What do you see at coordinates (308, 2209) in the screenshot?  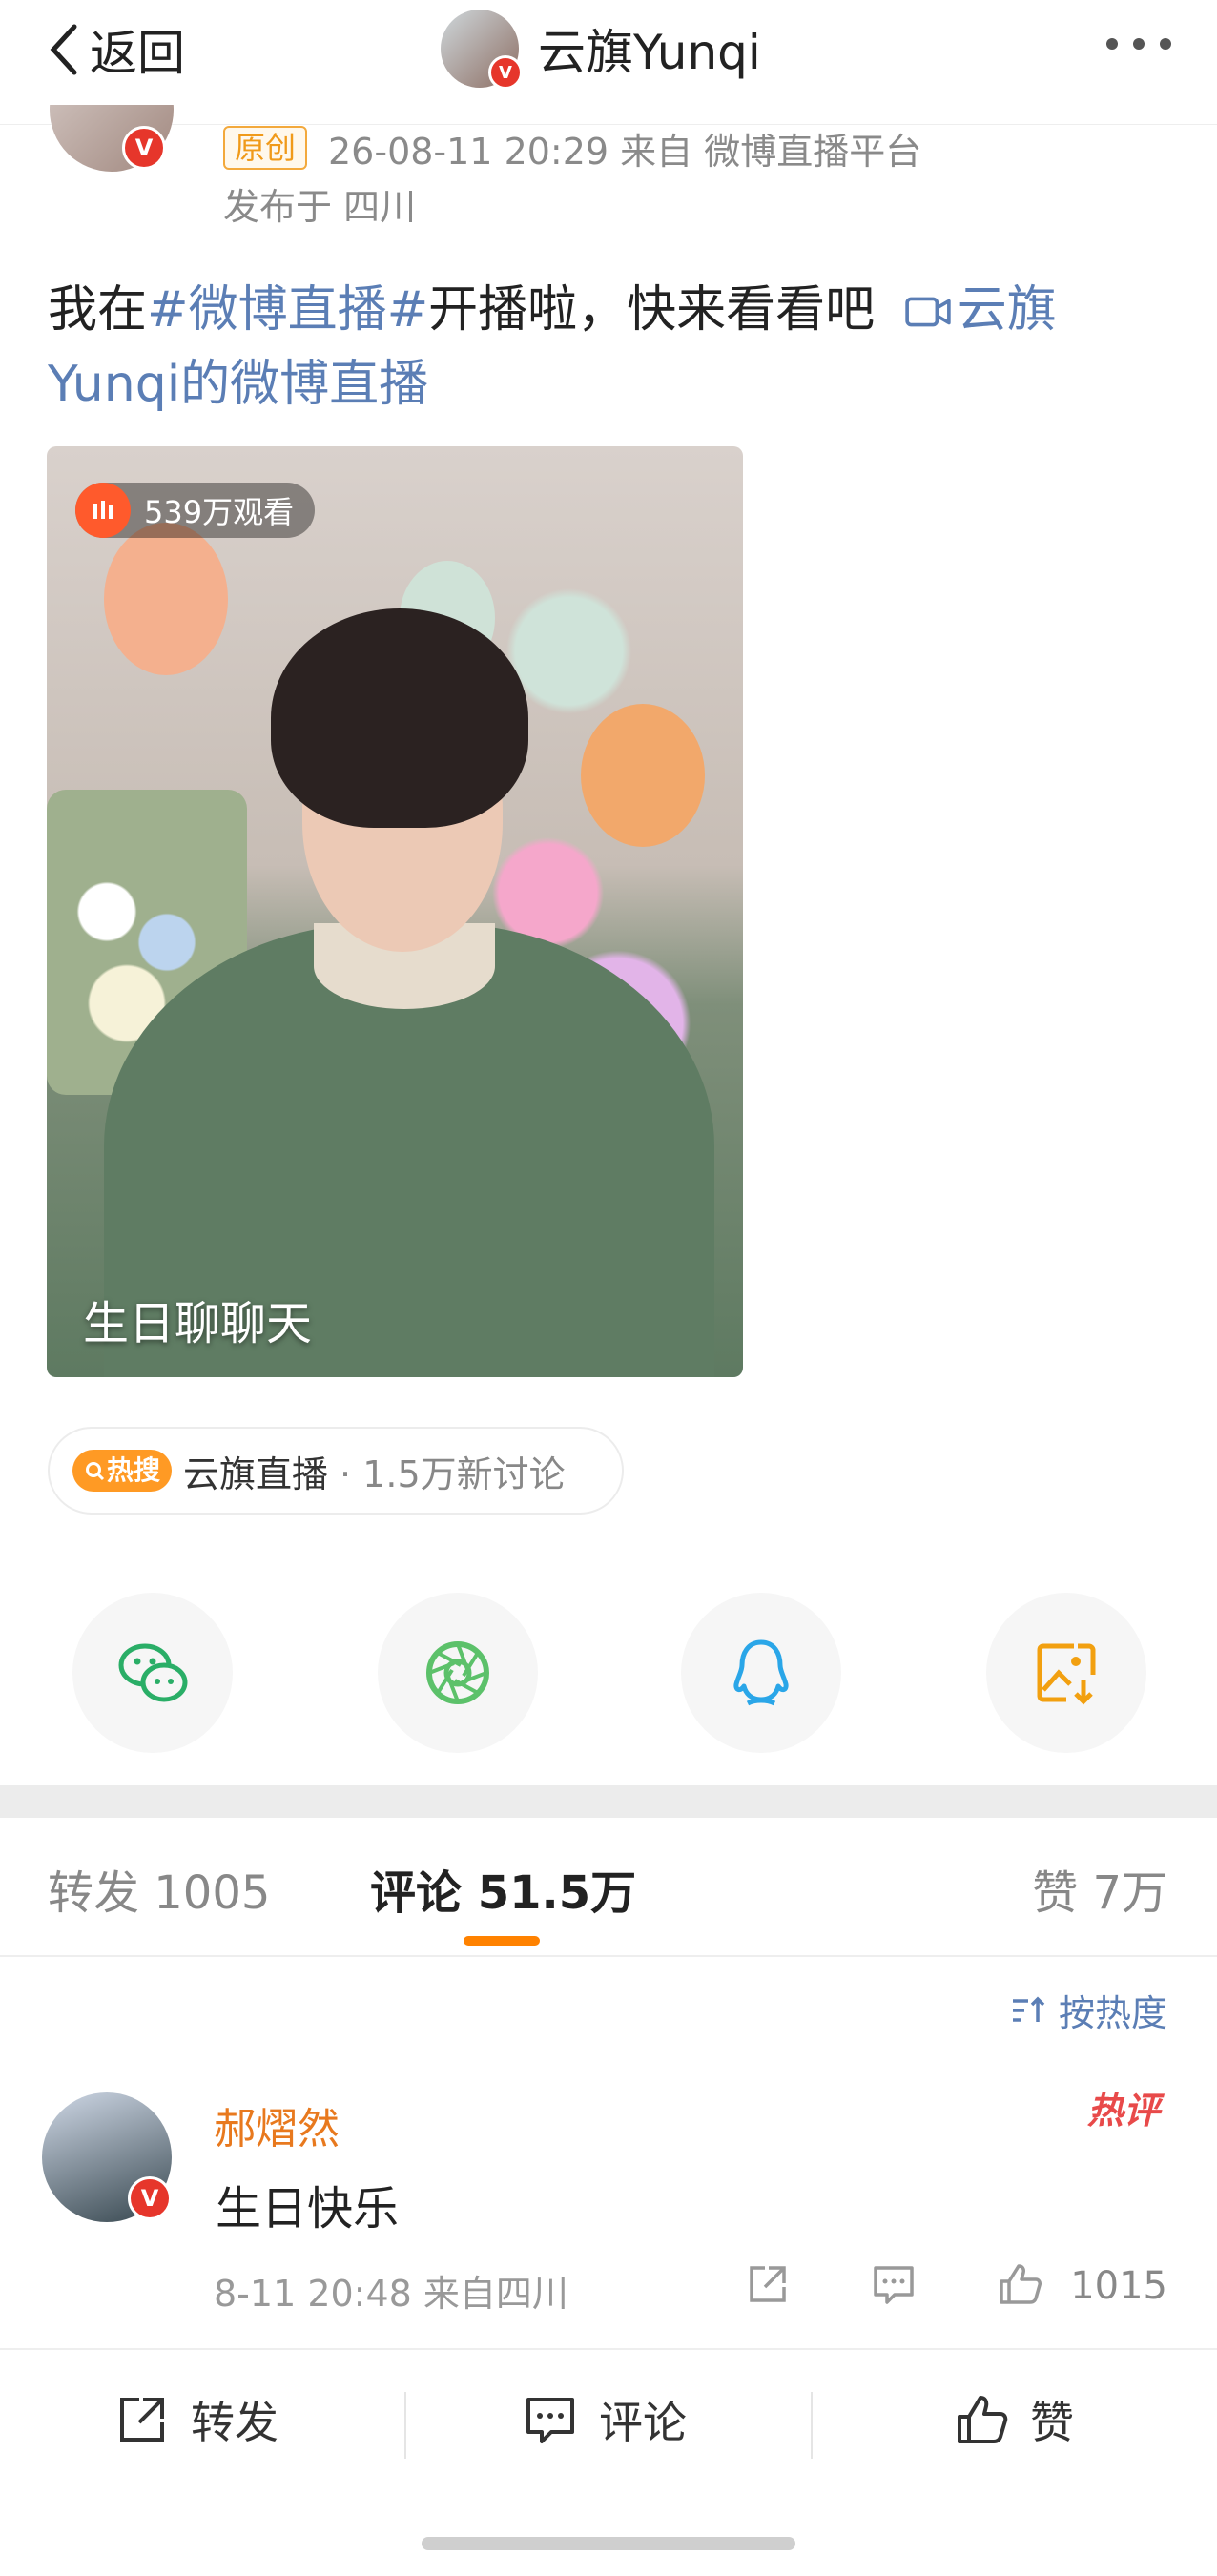 I see `comment-text: 生日快乐` at bounding box center [308, 2209].